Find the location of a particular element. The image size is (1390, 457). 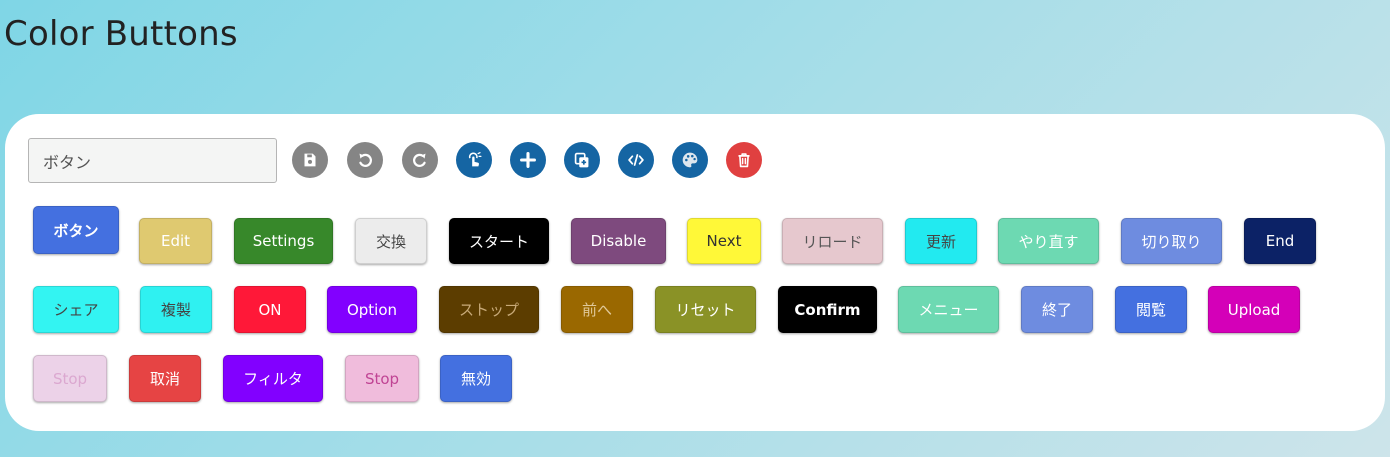

color-button: 交換 is located at coordinates (391, 241).